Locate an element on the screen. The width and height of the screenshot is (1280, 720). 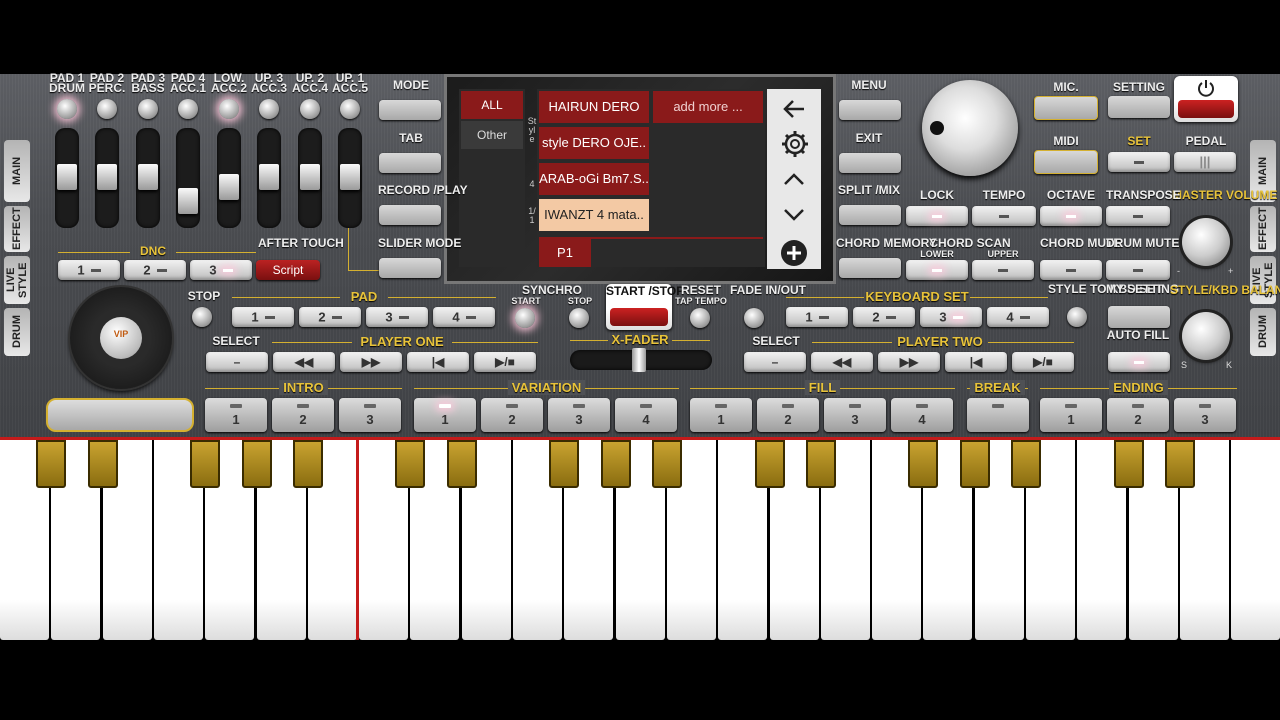
style-item-1: HAIRUN DERO is located at coordinates (594, 107).